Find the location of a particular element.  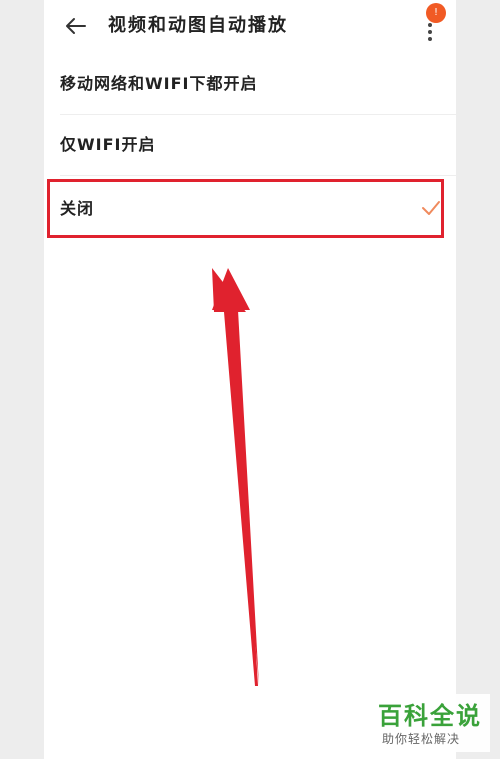

notification-badge: ! is located at coordinates (436, 13).